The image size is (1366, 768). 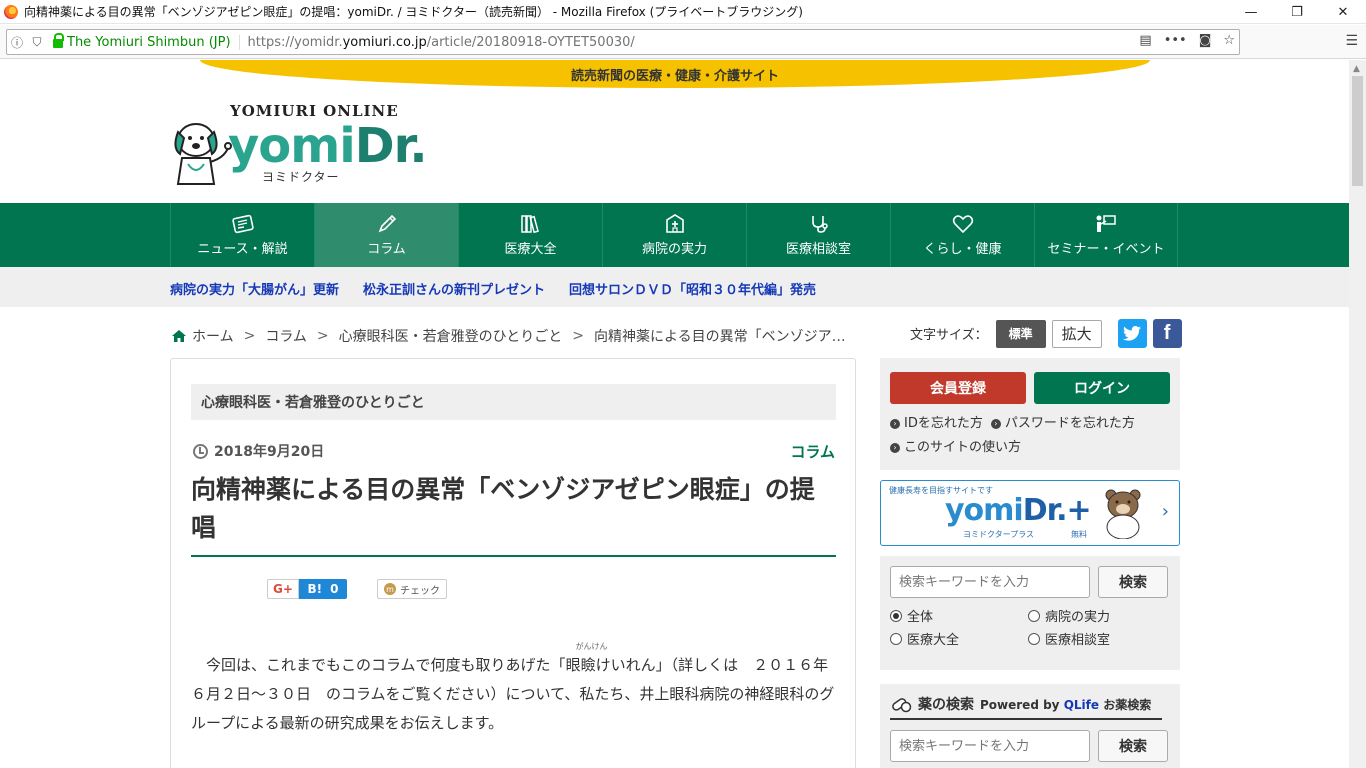 I want to click on nav-item-4: 病院の実力, so click(x=674, y=235).